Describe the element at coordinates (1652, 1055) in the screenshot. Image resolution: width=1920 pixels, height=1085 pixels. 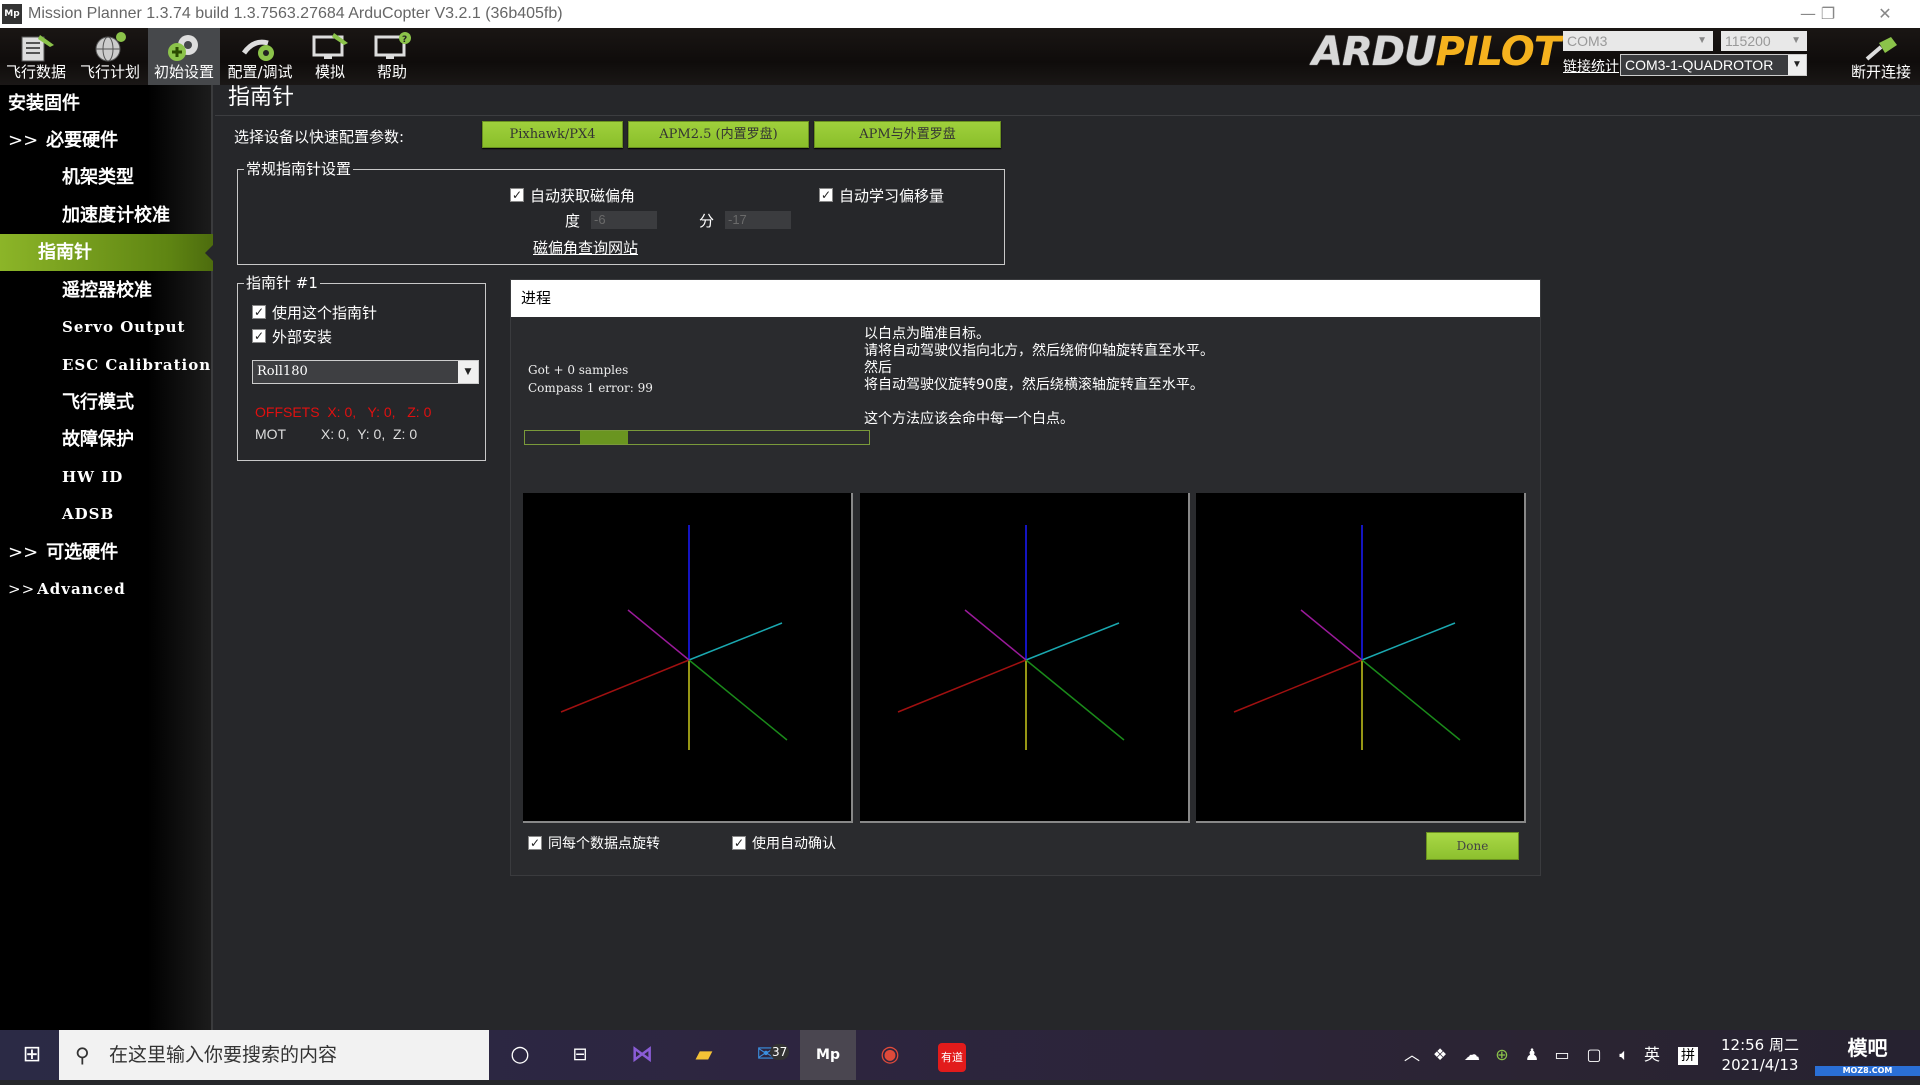
I see `ime-language: 英` at that location.